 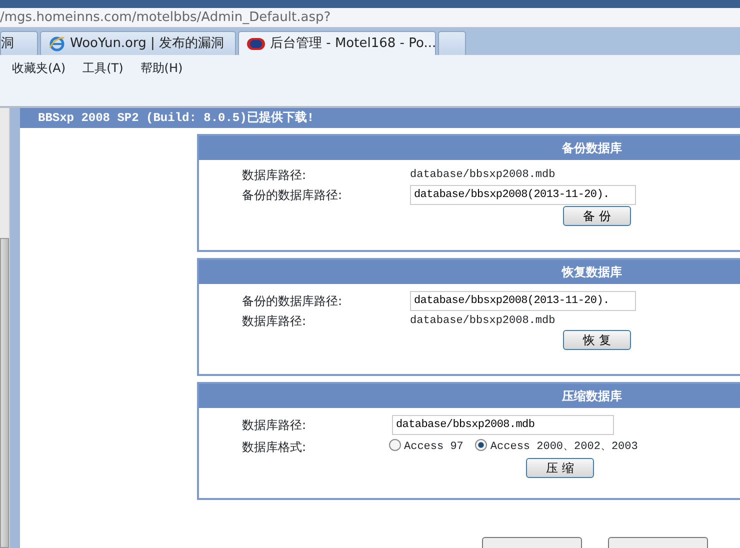 What do you see at coordinates (103, 67) in the screenshot?
I see `menu-item: 工具(T)` at bounding box center [103, 67].